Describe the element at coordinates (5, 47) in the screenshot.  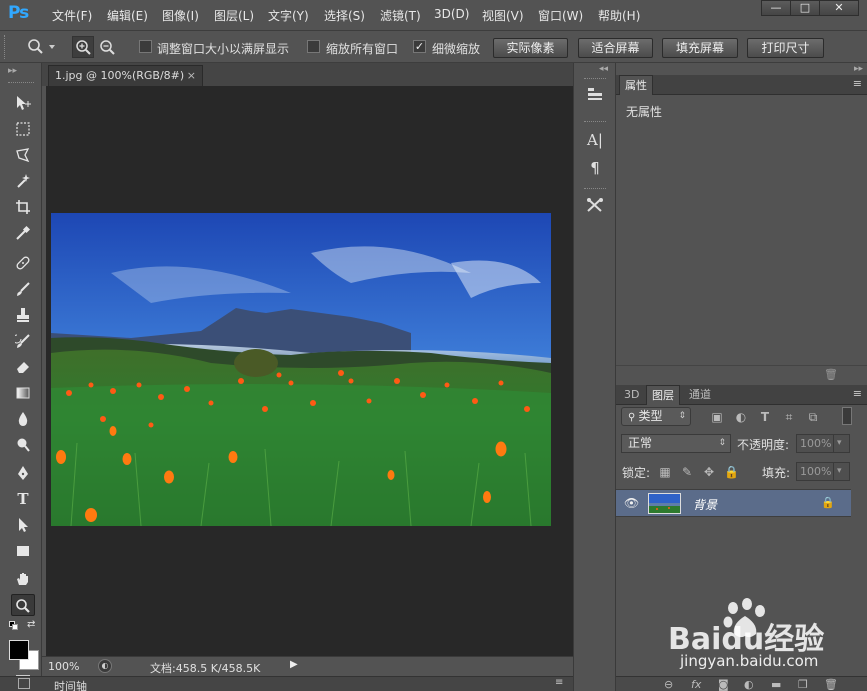
I see `options-grip` at that location.